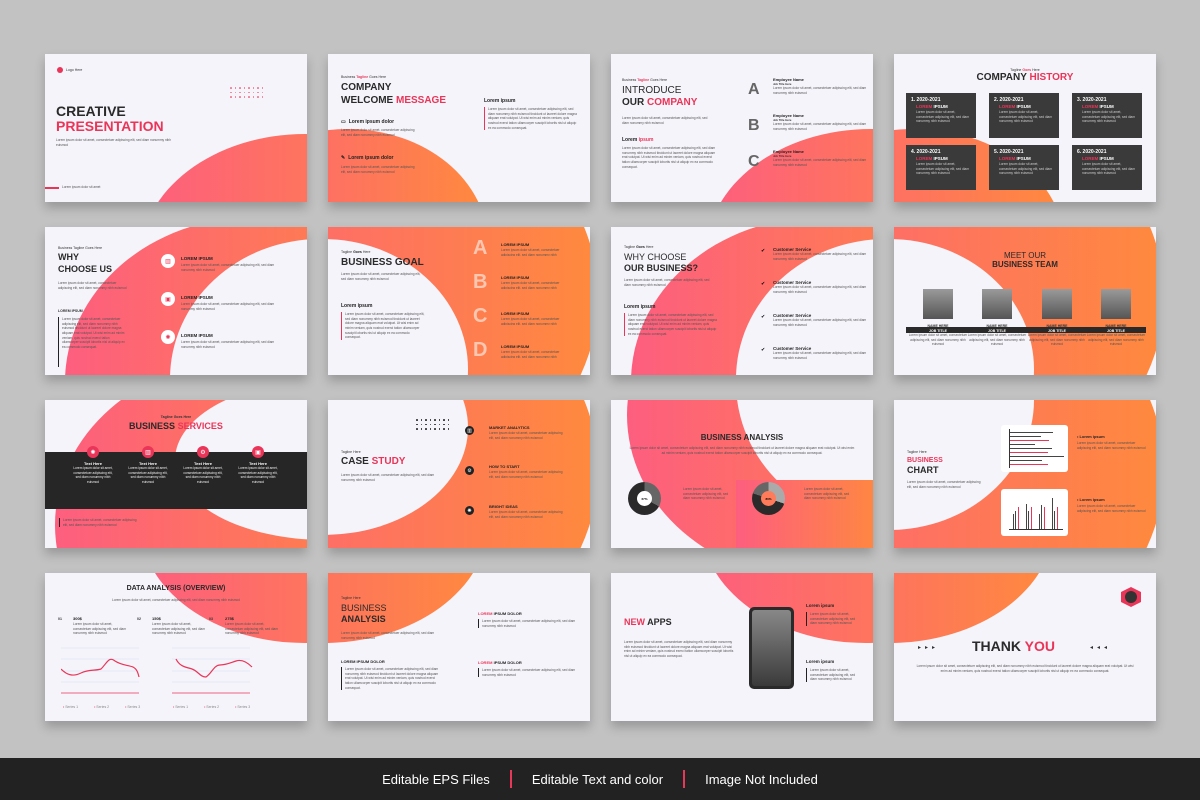  What do you see at coordinates (1034, 448) in the screenshot?
I see `hbar-chart-card` at bounding box center [1034, 448].